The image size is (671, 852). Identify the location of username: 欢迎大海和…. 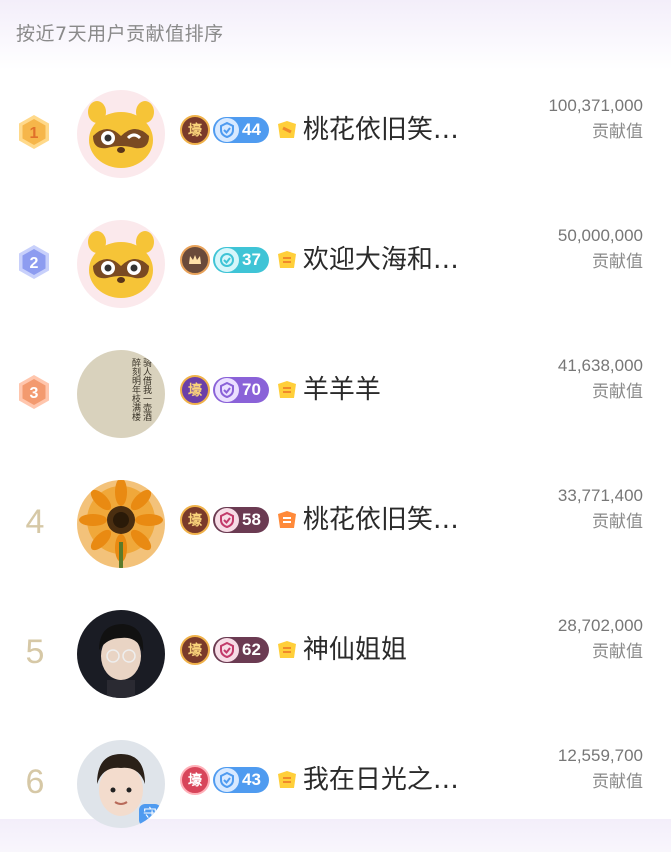
(381, 260).